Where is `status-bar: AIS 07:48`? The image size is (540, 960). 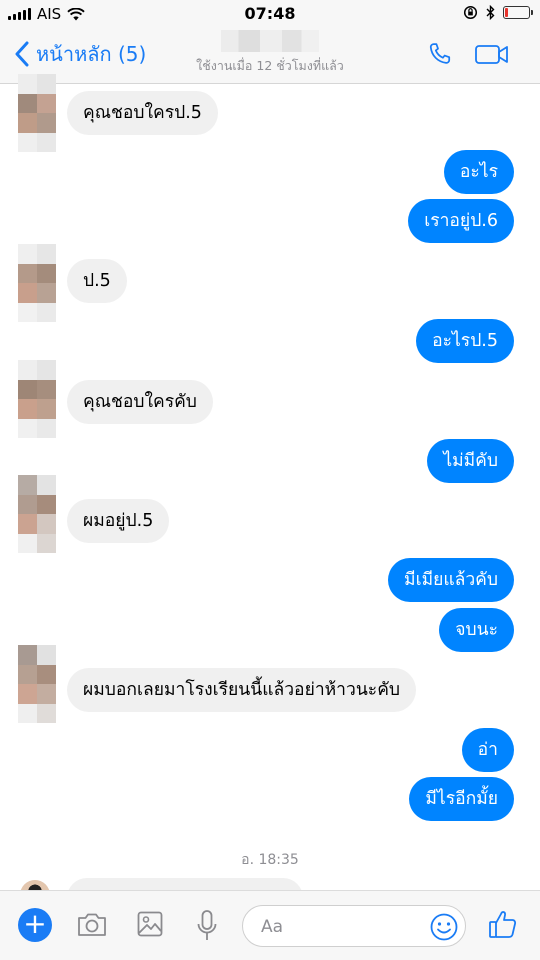 status-bar: AIS 07:48 is located at coordinates (270, 14).